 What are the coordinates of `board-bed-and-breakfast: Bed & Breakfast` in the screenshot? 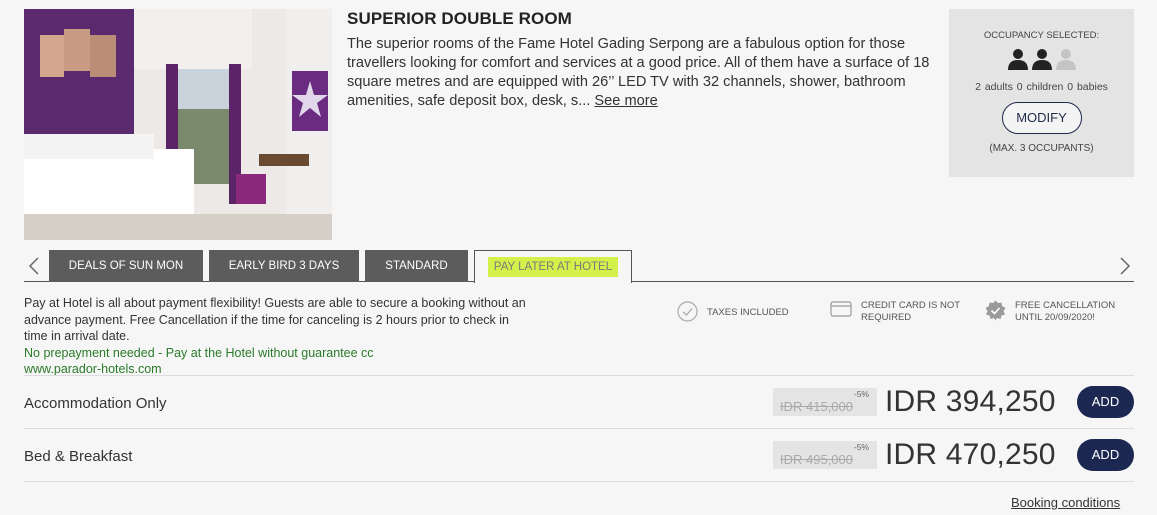 It's located at (78, 456).